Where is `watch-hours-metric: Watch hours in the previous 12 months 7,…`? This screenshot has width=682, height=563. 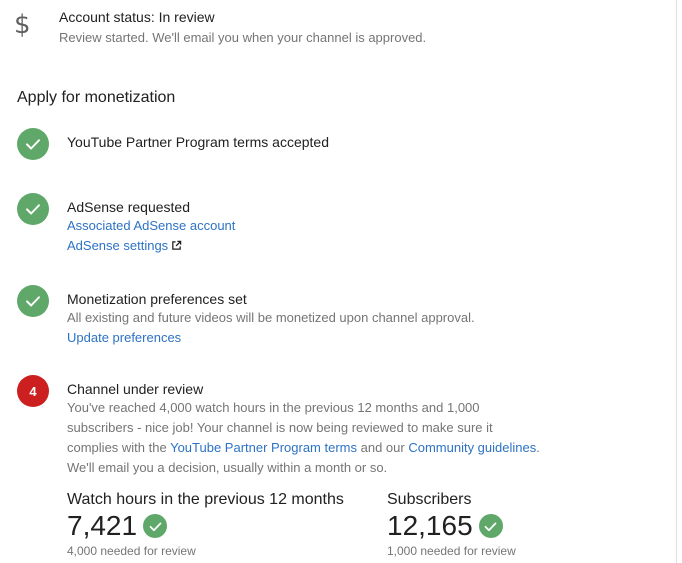 watch-hours-metric: Watch hours in the previous 12 months 7,… is located at coordinates (205, 524).